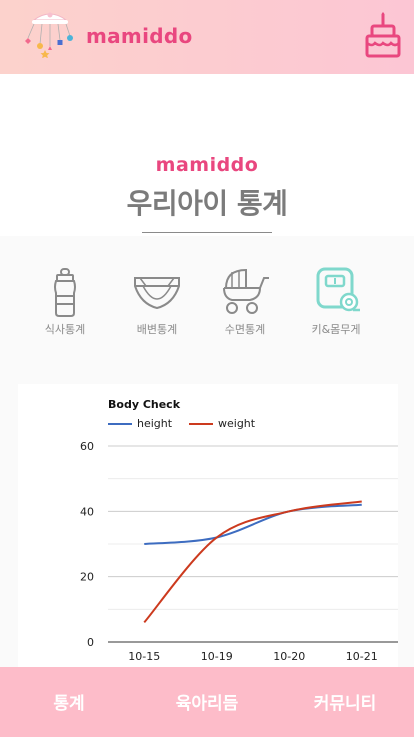  Describe the element at coordinates (246, 291) in the screenshot. I see `stroller-icon` at that location.